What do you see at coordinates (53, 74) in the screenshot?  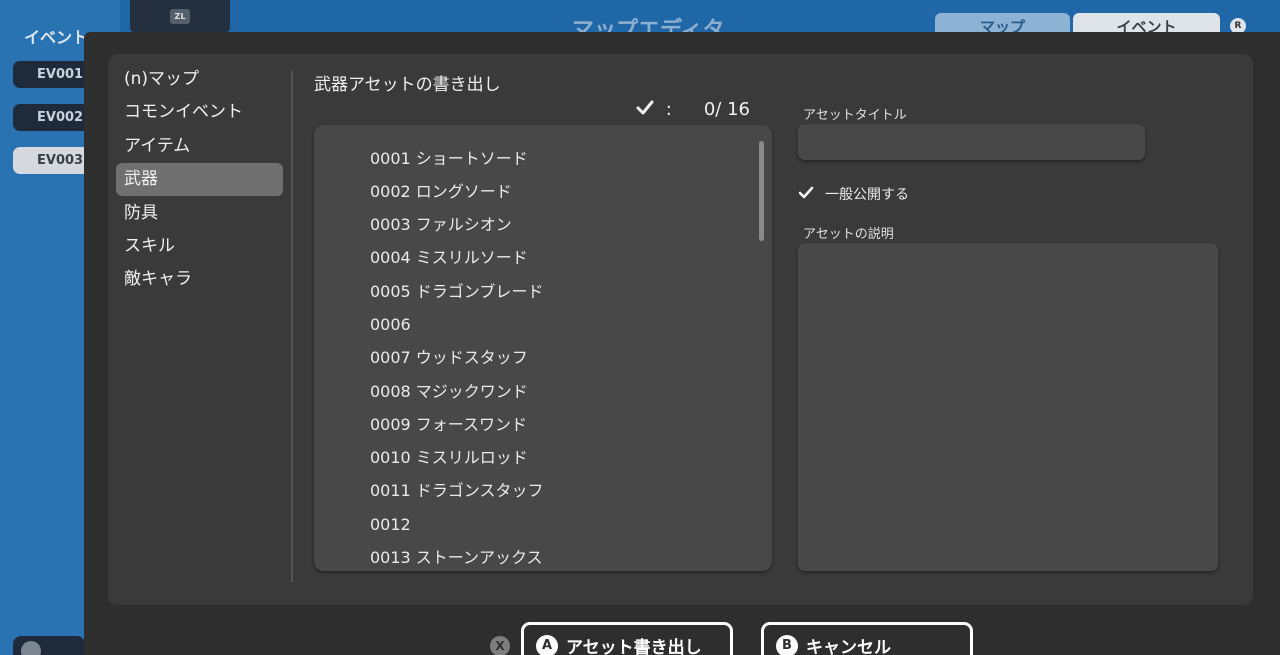 I see `background-event-item: EV001` at bounding box center [53, 74].